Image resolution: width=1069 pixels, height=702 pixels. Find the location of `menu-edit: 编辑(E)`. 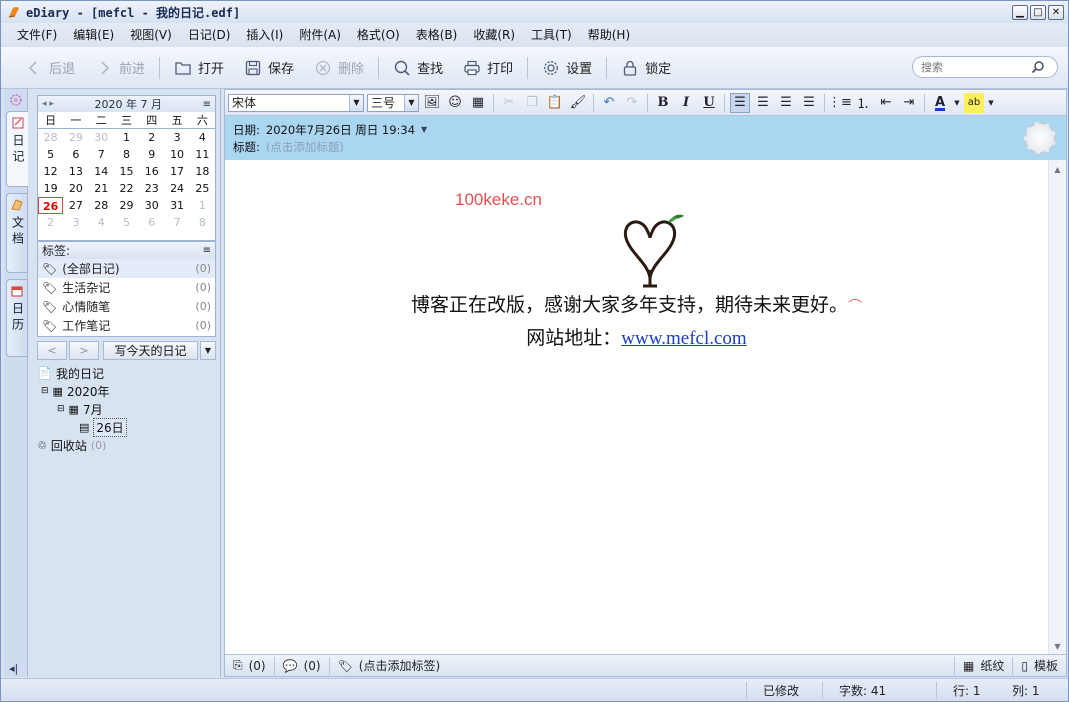

menu-edit: 编辑(E) is located at coordinates (93, 34).